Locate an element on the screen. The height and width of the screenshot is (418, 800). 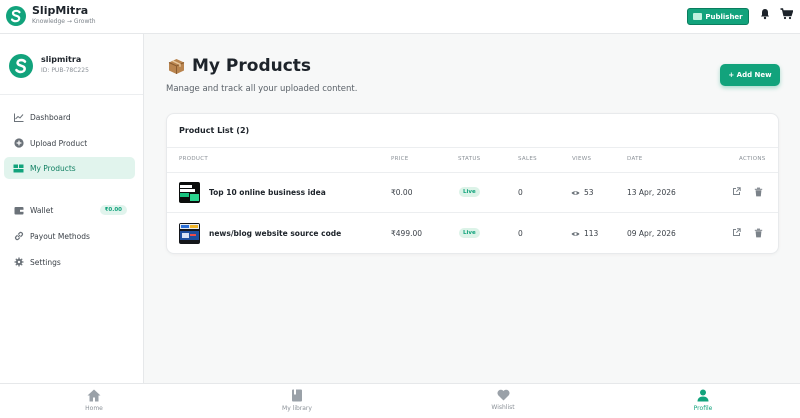
home-icon is located at coordinates (94, 395).